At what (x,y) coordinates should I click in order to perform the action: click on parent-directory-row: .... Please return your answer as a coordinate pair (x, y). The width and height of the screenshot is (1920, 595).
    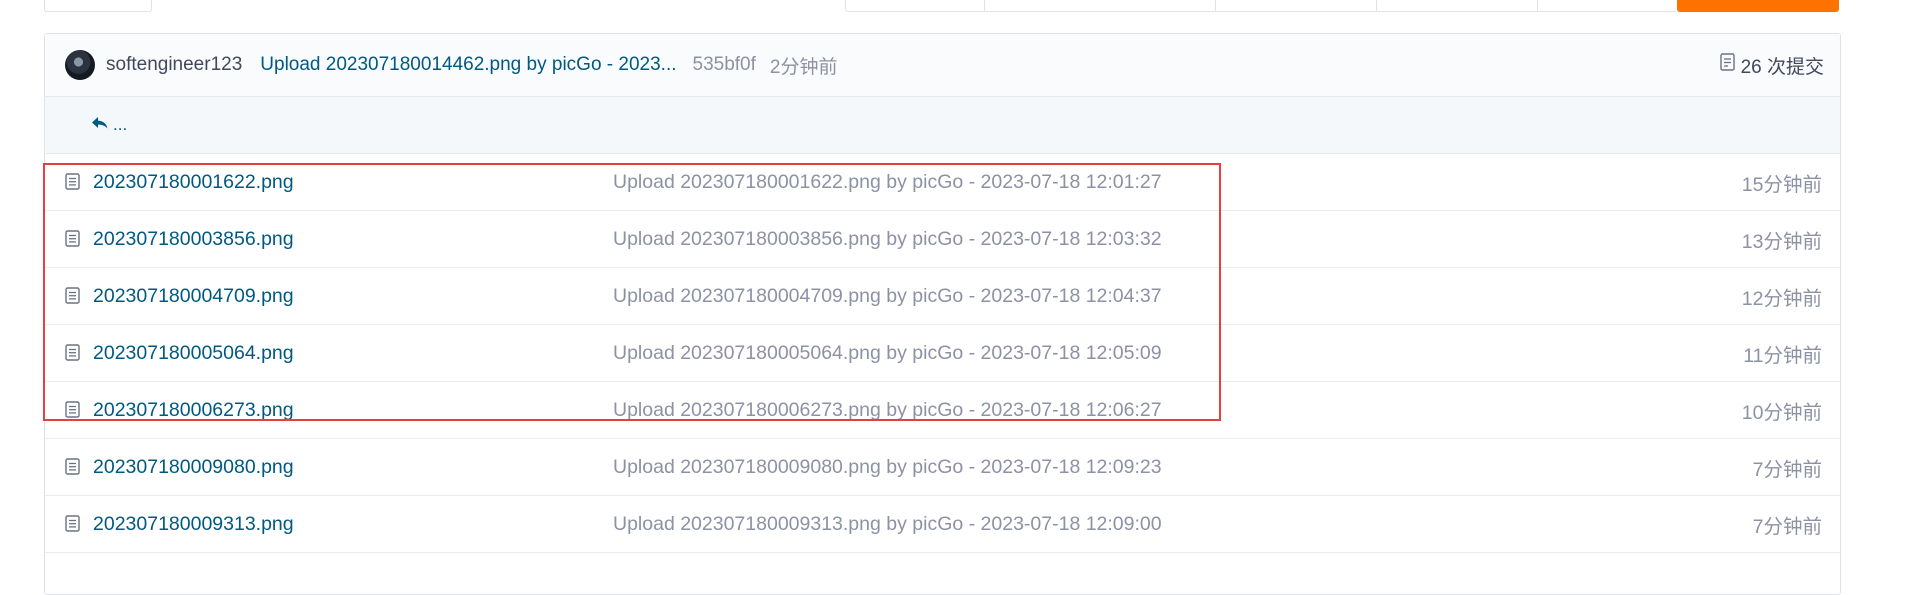
    Looking at the image, I should click on (942, 125).